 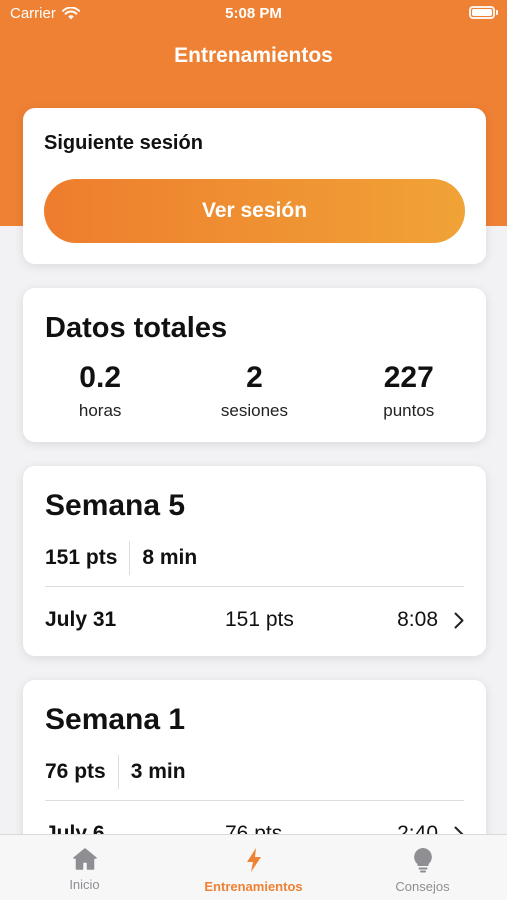 I want to click on tab-label: Inicio, so click(x=84, y=884).